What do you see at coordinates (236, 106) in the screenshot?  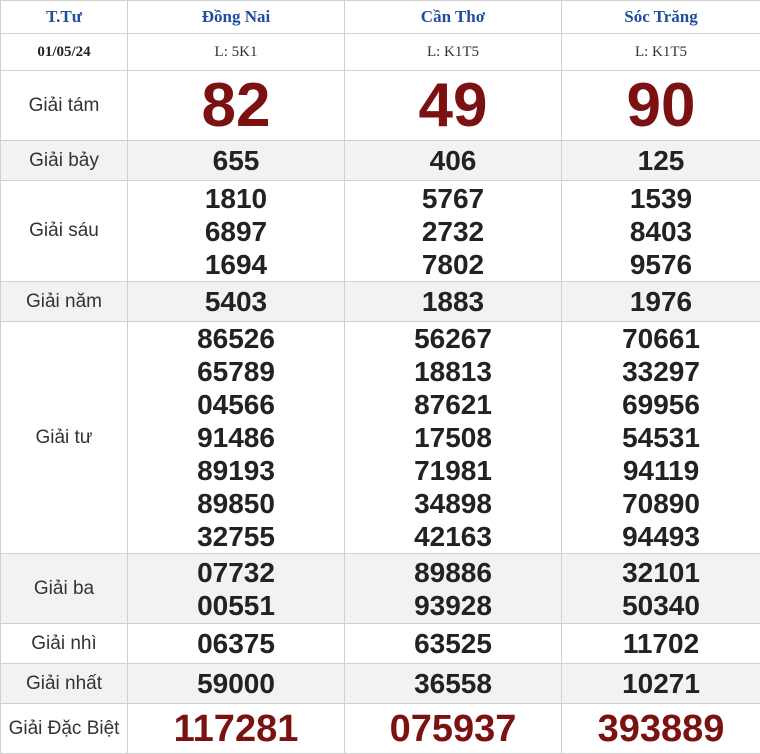 I see `prize-number: 82` at bounding box center [236, 106].